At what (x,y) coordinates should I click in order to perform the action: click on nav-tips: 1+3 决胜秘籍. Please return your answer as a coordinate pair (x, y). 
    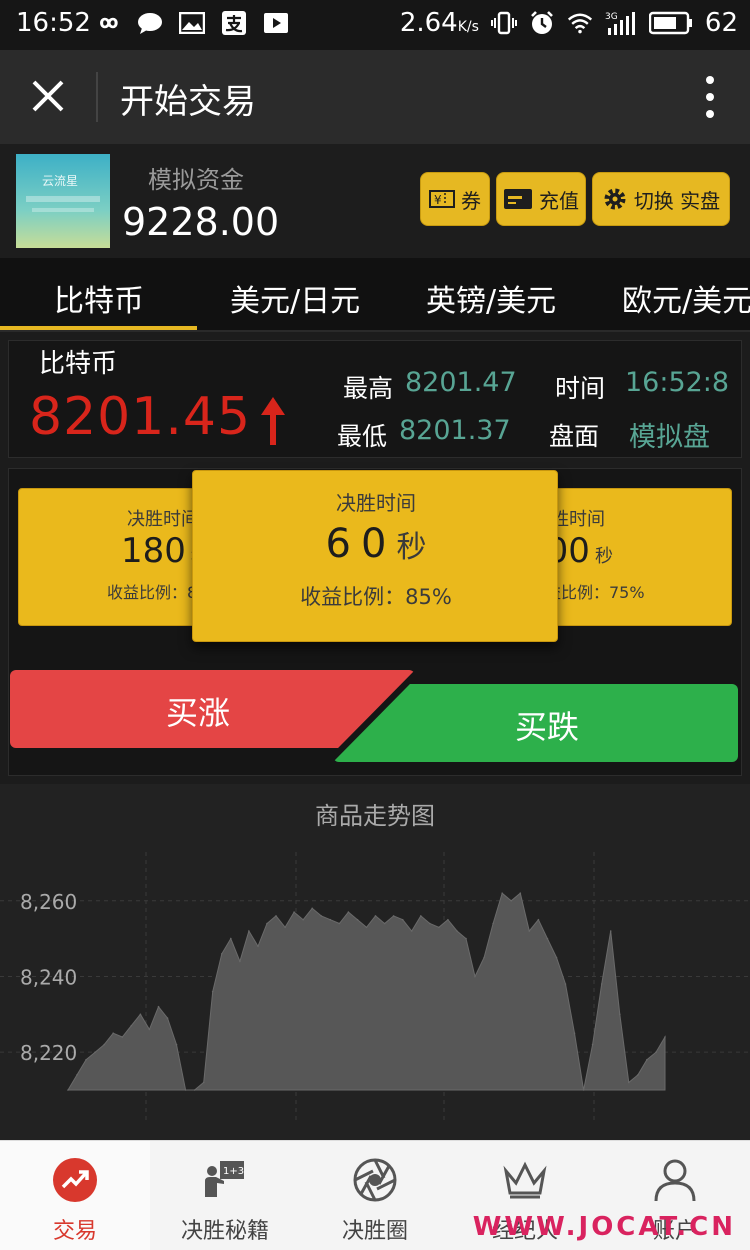
    Looking at the image, I should click on (225, 1195).